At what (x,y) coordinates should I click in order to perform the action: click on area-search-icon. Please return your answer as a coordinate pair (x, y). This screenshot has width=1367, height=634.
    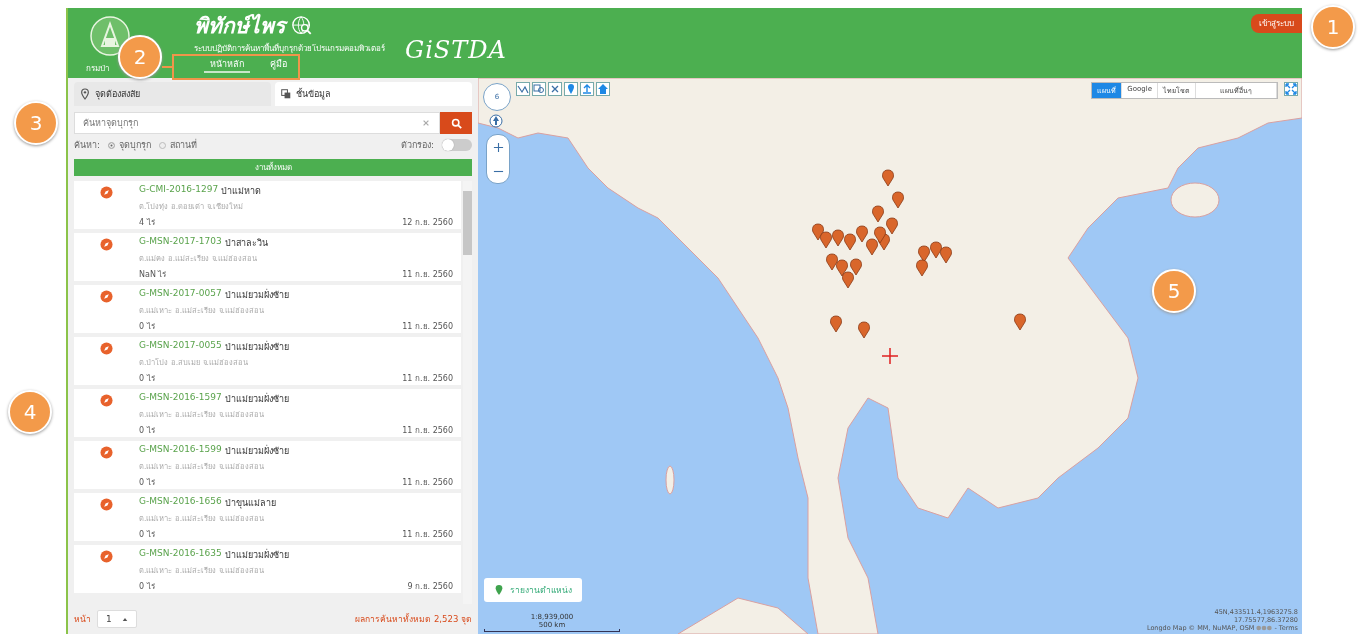
    Looking at the image, I should click on (539, 89).